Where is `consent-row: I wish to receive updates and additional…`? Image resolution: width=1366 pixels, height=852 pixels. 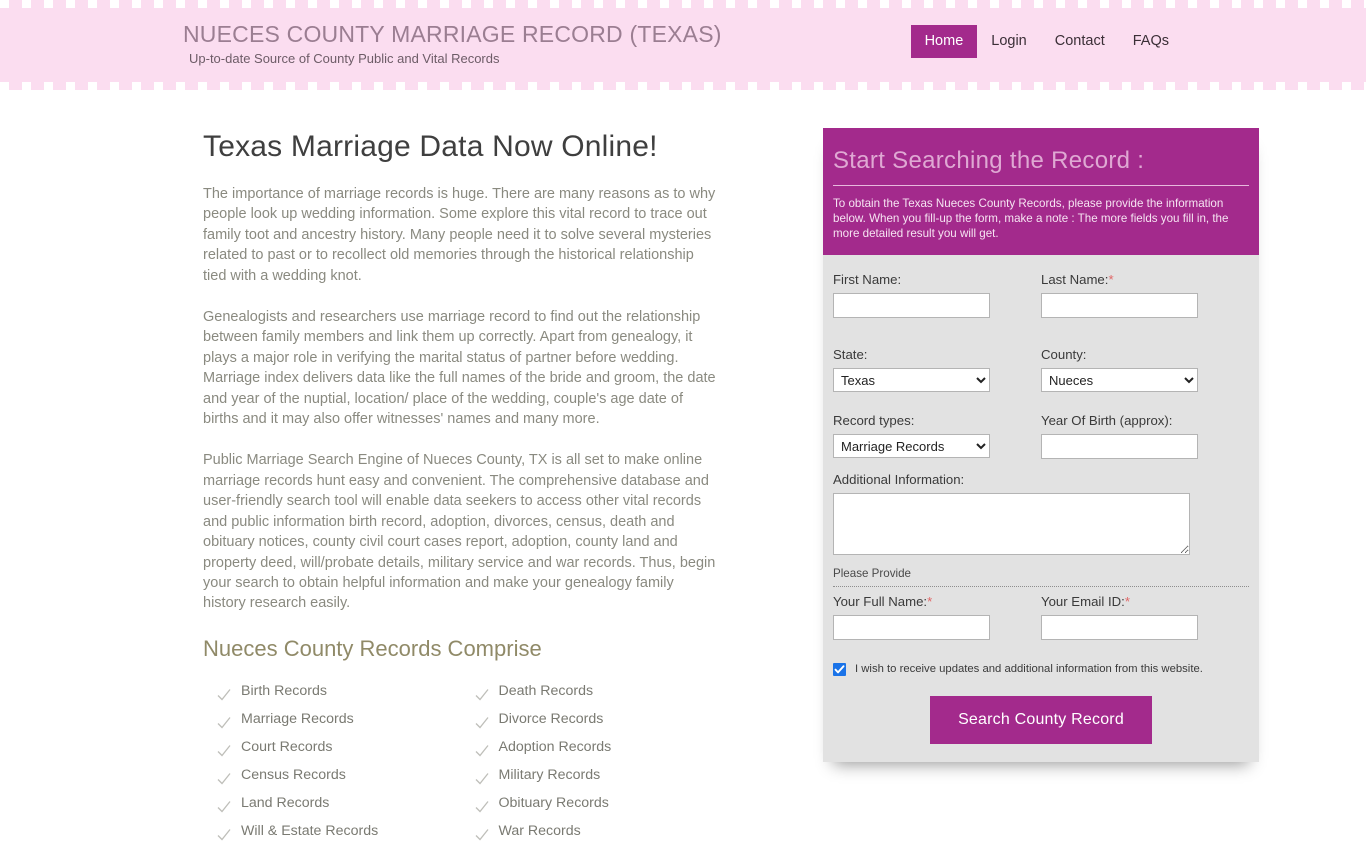
consent-row: I wish to receive updates and additional… is located at coordinates (1041, 669).